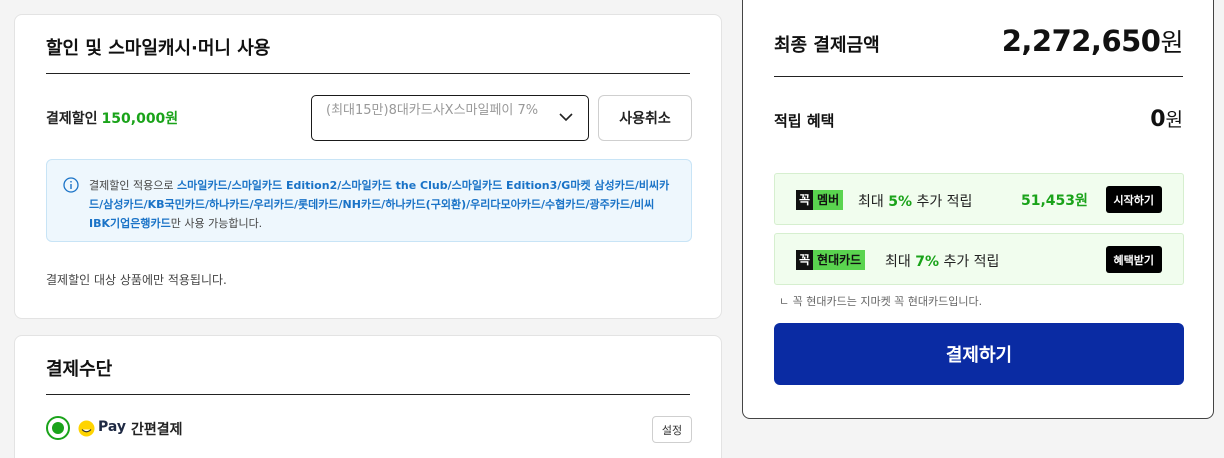 Image resolution: width=1224 pixels, height=458 pixels. I want to click on total-label: 최종 결제금액, so click(827, 45).